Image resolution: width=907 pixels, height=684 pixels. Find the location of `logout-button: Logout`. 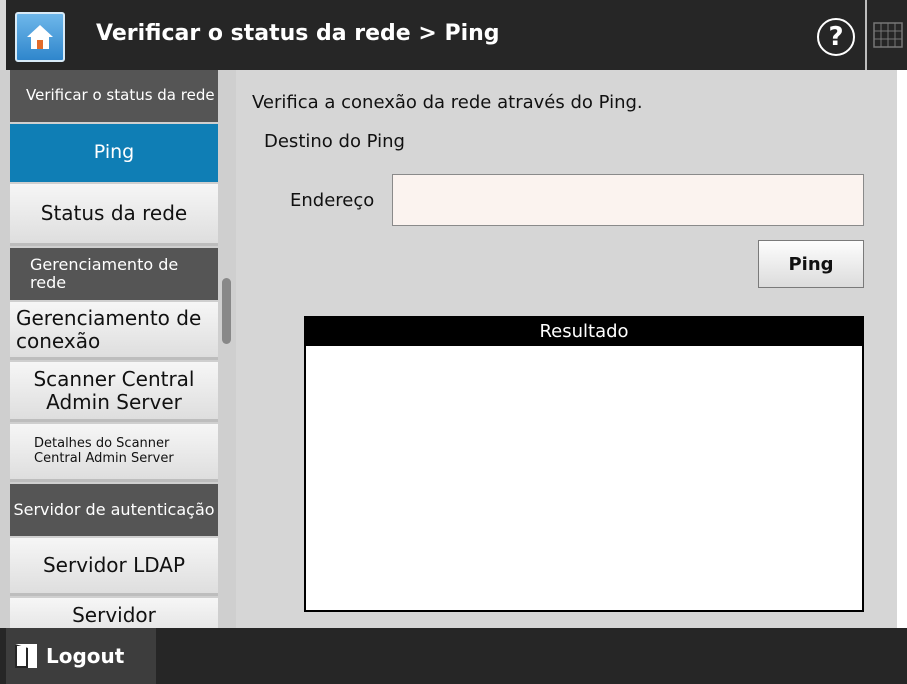

logout-button: Logout is located at coordinates (81, 656).